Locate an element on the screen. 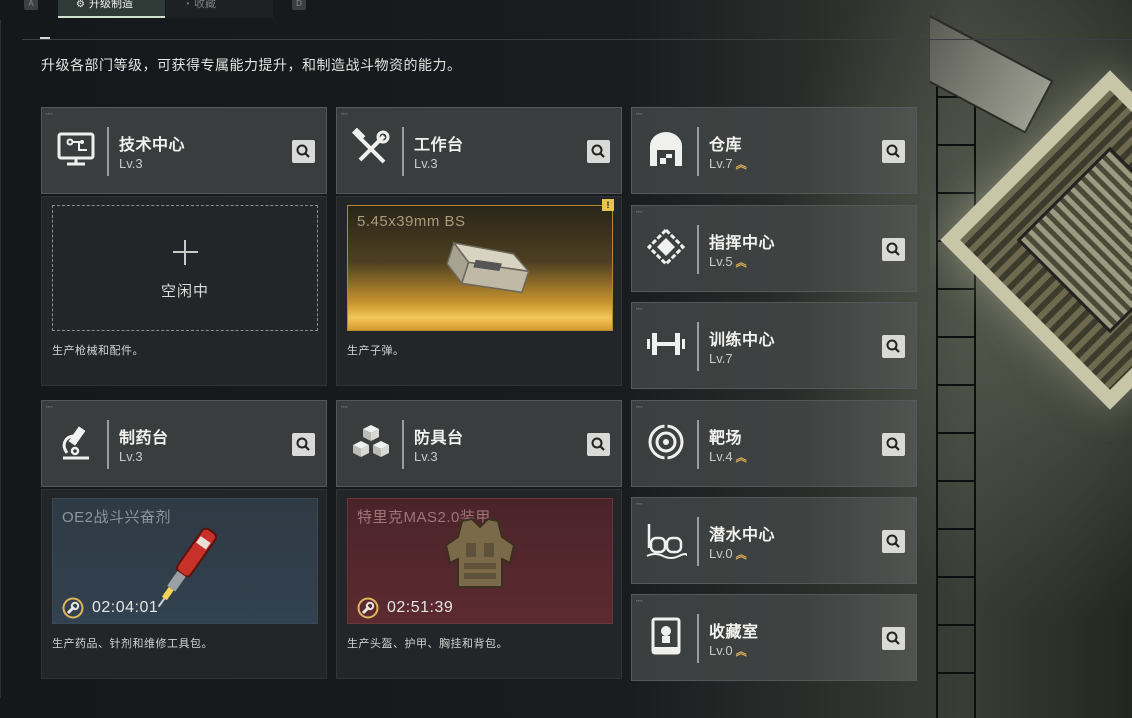 This screenshot has height=718, width=1132. dept-card-diving-center: ▪▪▪▪ 潜水中心 Lv.0 ︽ is located at coordinates (774, 540).